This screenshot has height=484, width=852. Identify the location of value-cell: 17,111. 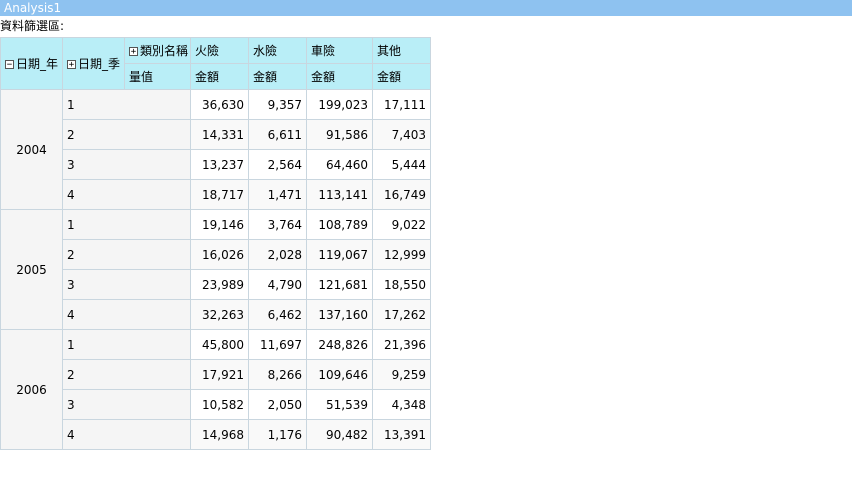
(402, 104).